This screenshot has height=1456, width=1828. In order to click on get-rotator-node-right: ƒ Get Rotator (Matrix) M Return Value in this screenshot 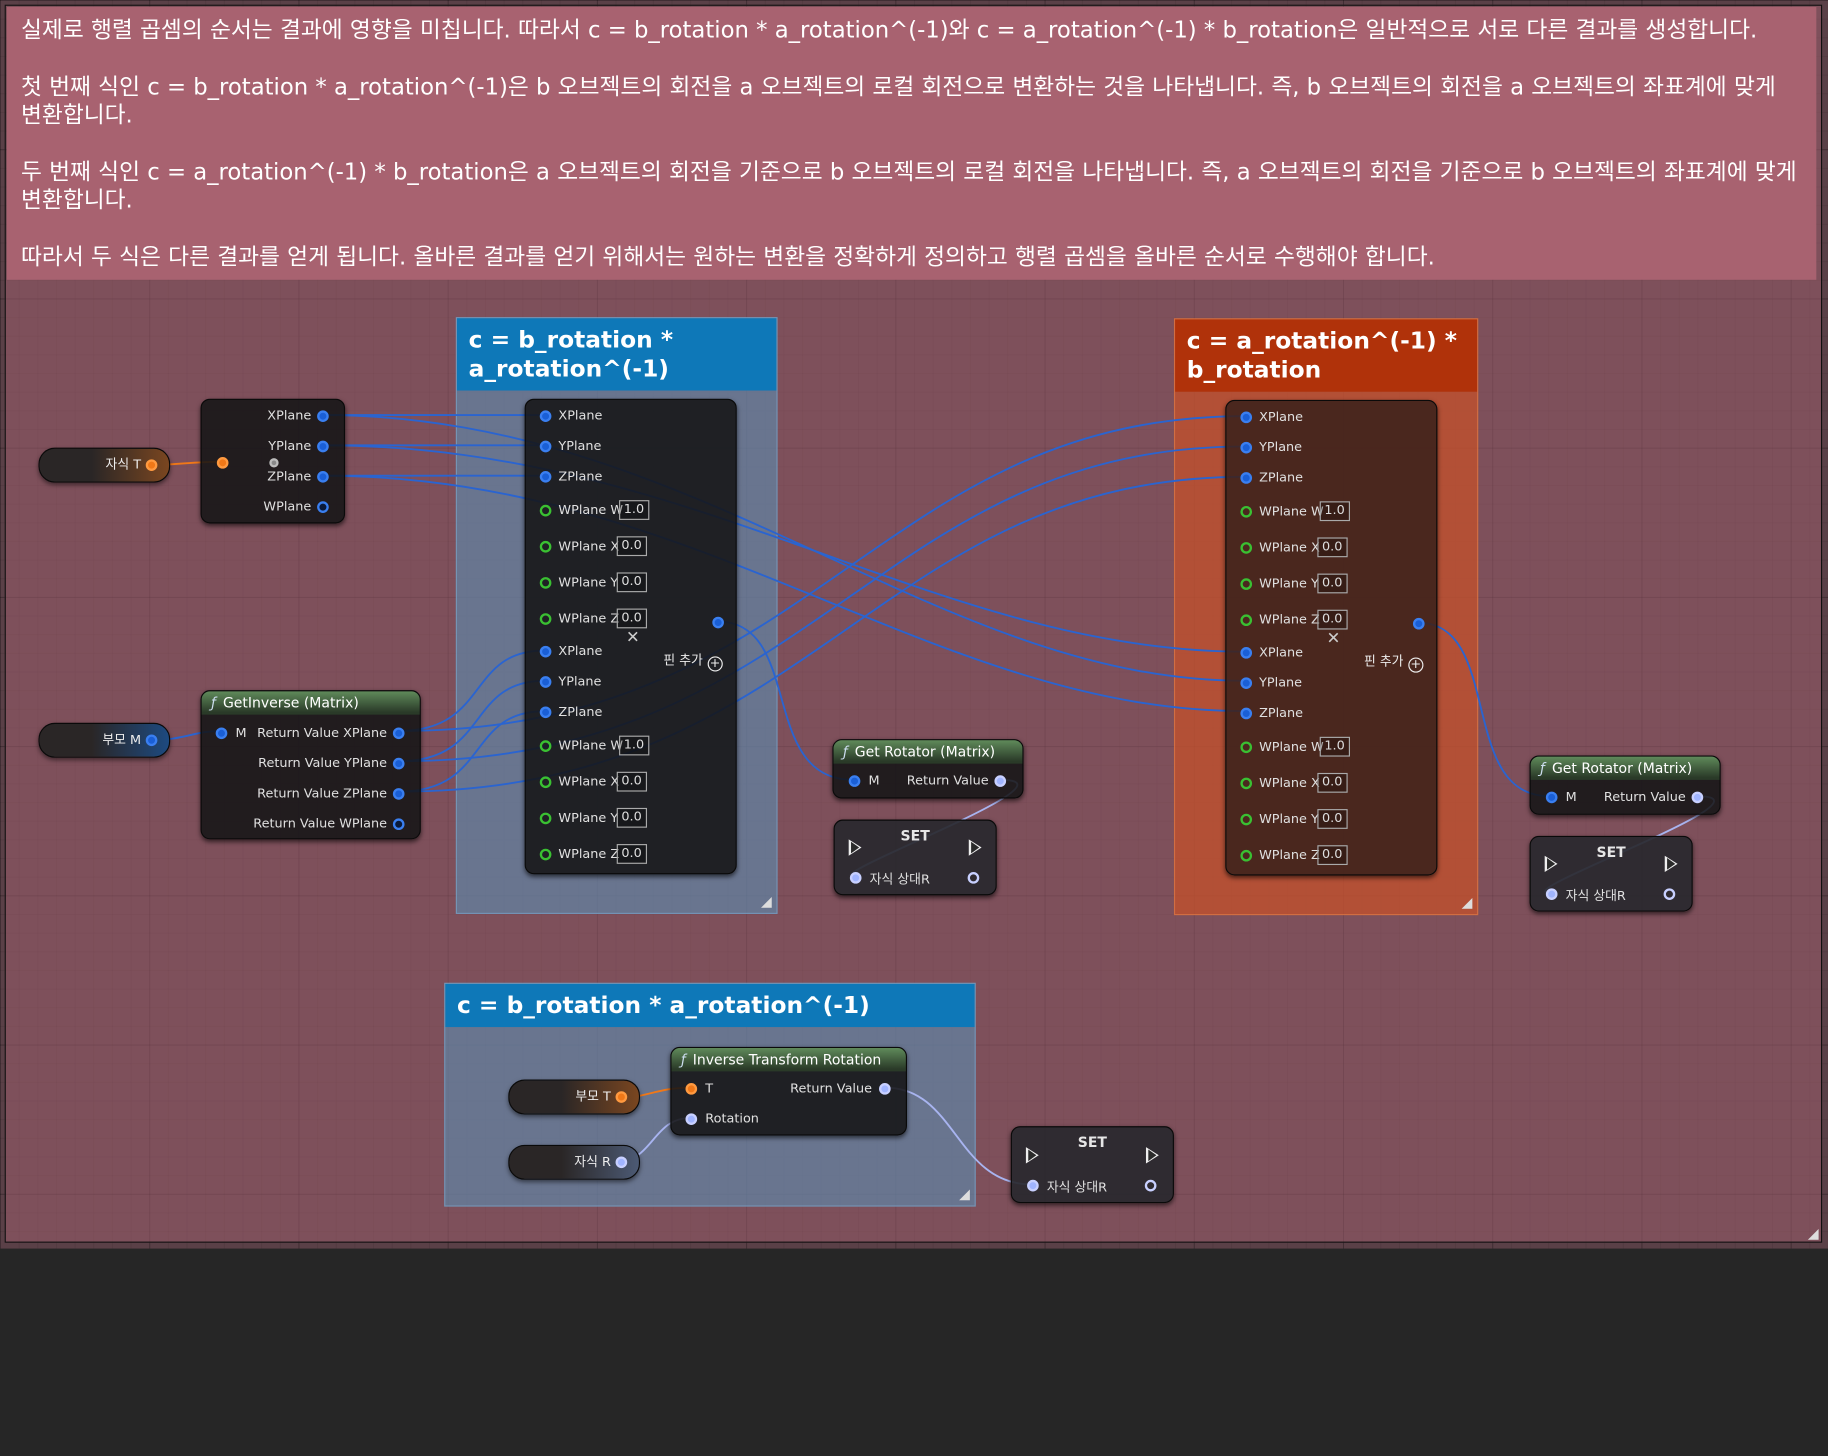, I will do `click(1625, 785)`.